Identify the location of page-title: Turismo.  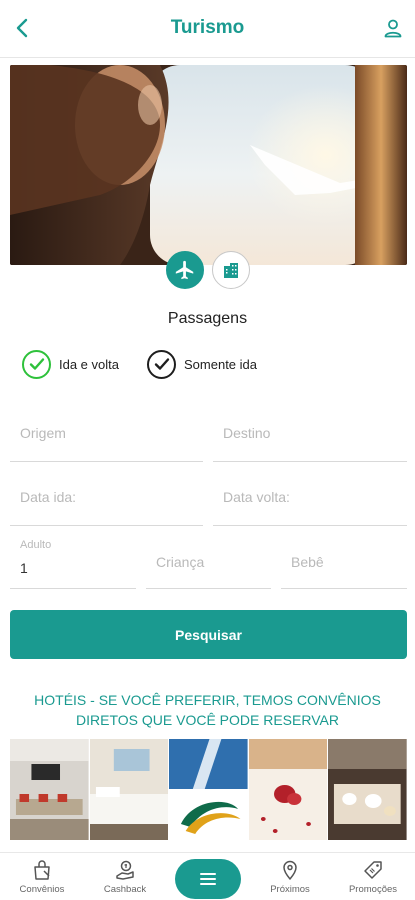
(207, 27).